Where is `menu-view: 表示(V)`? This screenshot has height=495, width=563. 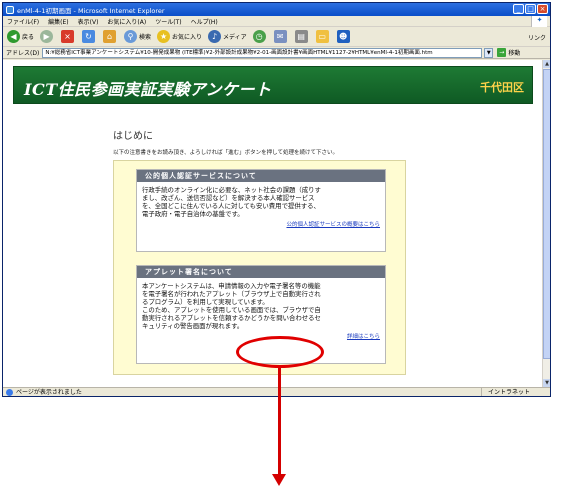 menu-view: 表示(V) is located at coordinates (88, 21).